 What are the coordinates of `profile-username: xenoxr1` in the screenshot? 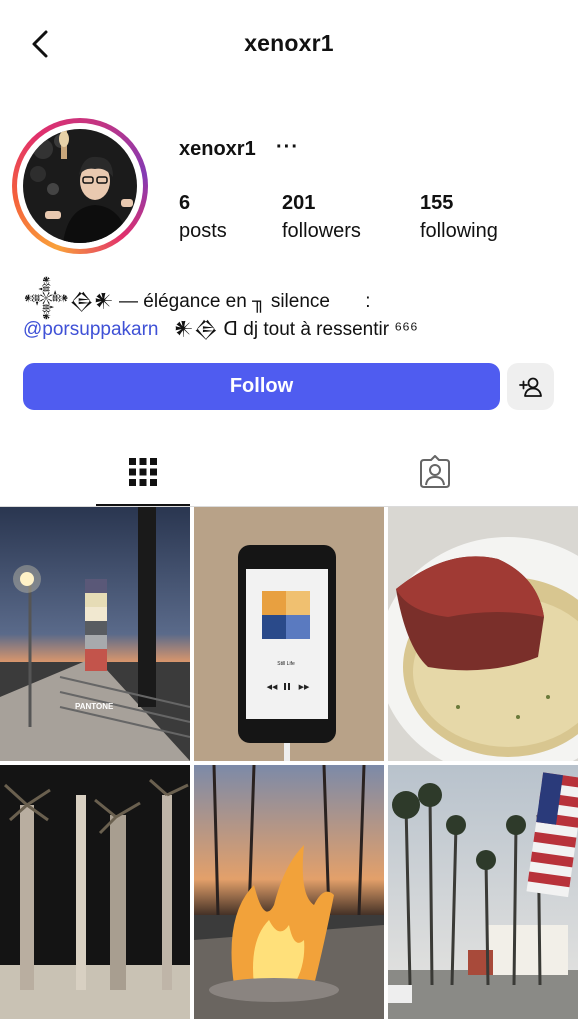 It's located at (217, 149).